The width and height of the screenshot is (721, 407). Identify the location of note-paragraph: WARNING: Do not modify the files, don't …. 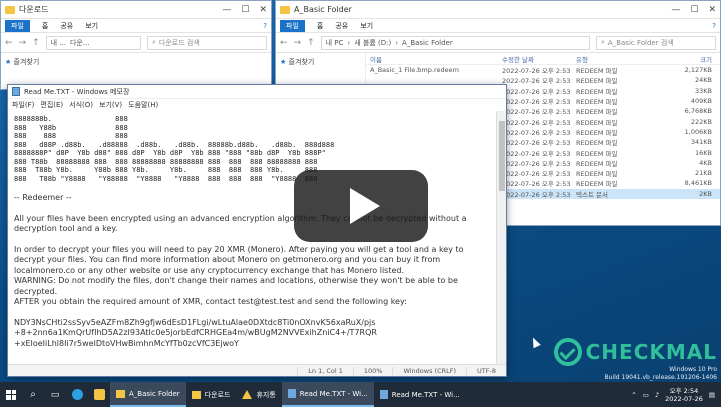
(236, 286).